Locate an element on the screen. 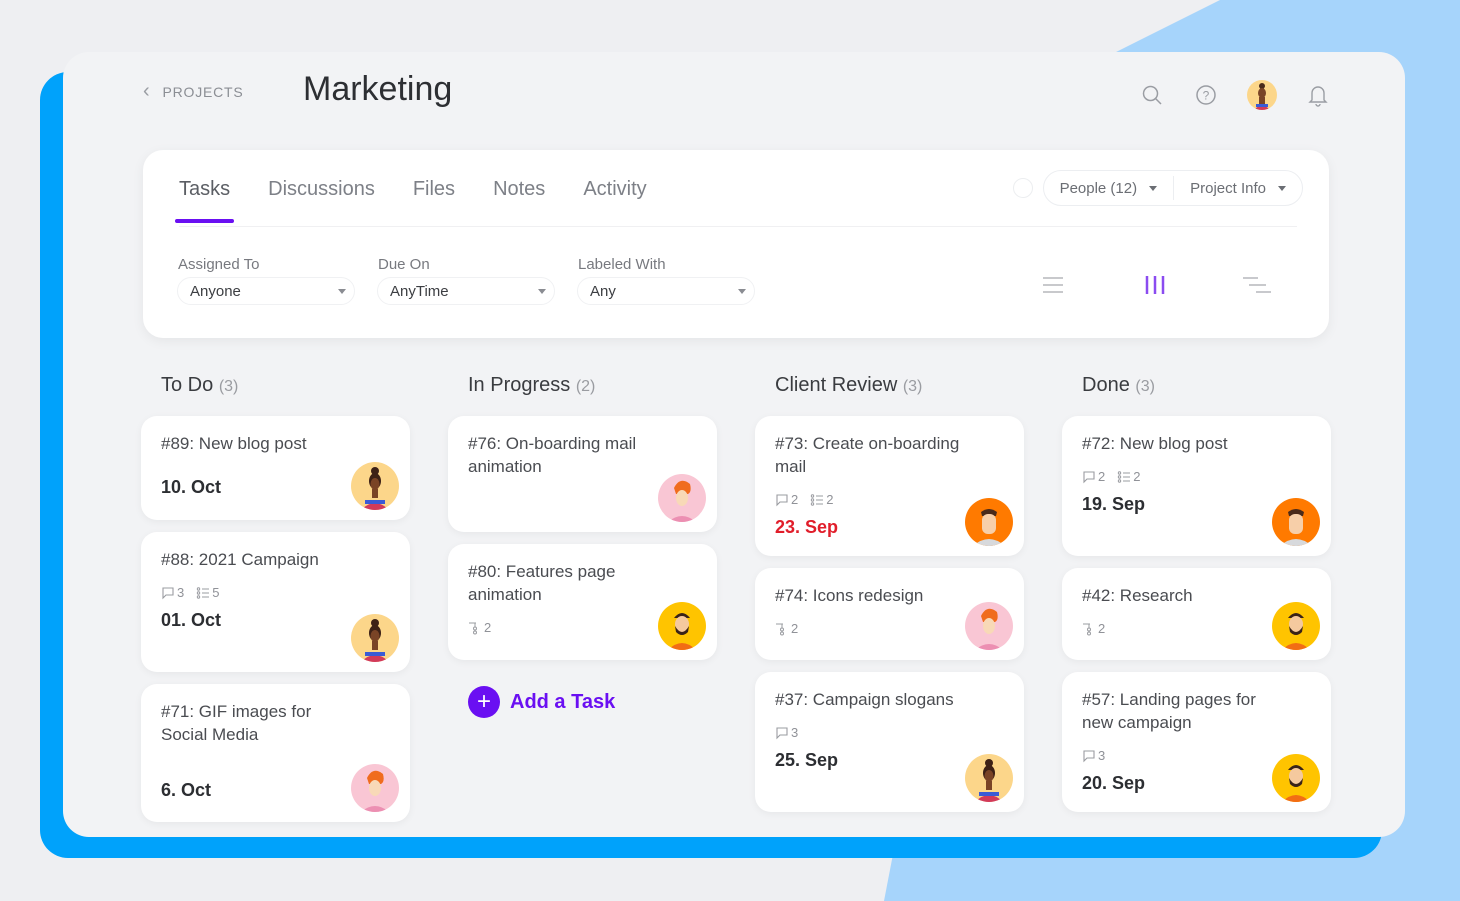  tab-bar: Tasks Discussions Files Notes Activity is located at coordinates (429, 200).